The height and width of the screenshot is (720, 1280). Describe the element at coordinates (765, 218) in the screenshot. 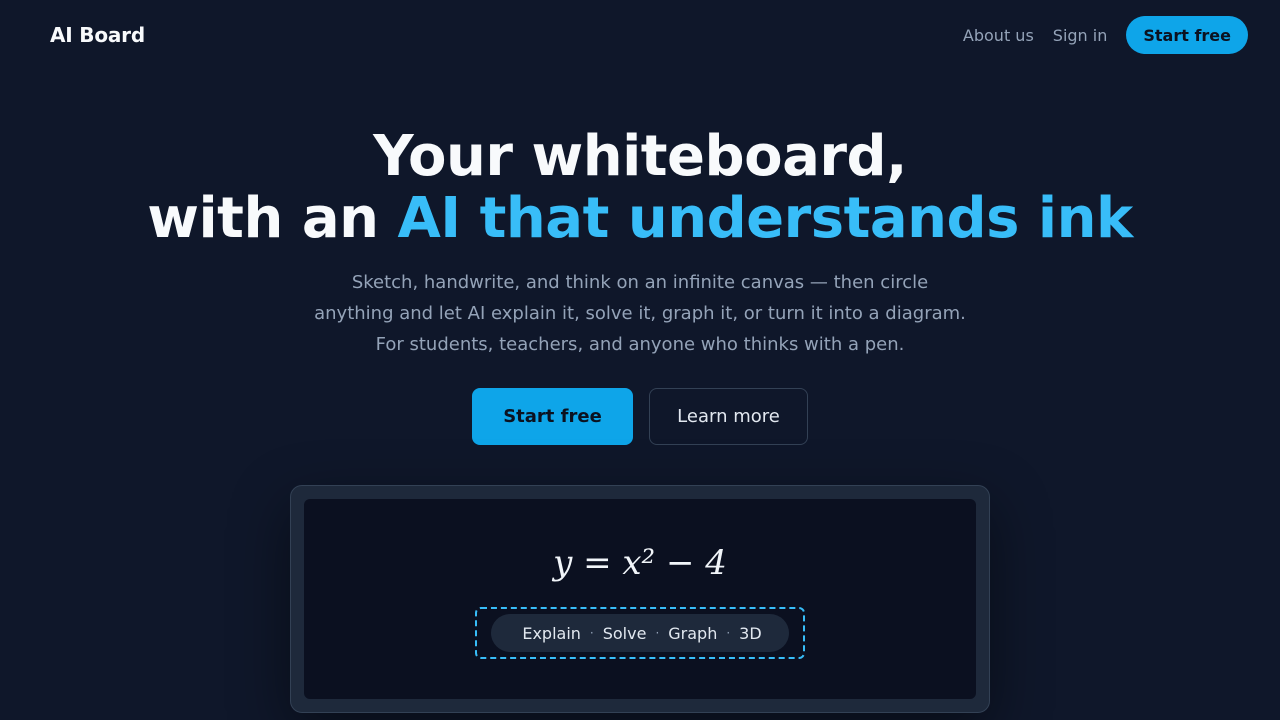

I see `hero-title-accent: AI that understands ink` at that location.